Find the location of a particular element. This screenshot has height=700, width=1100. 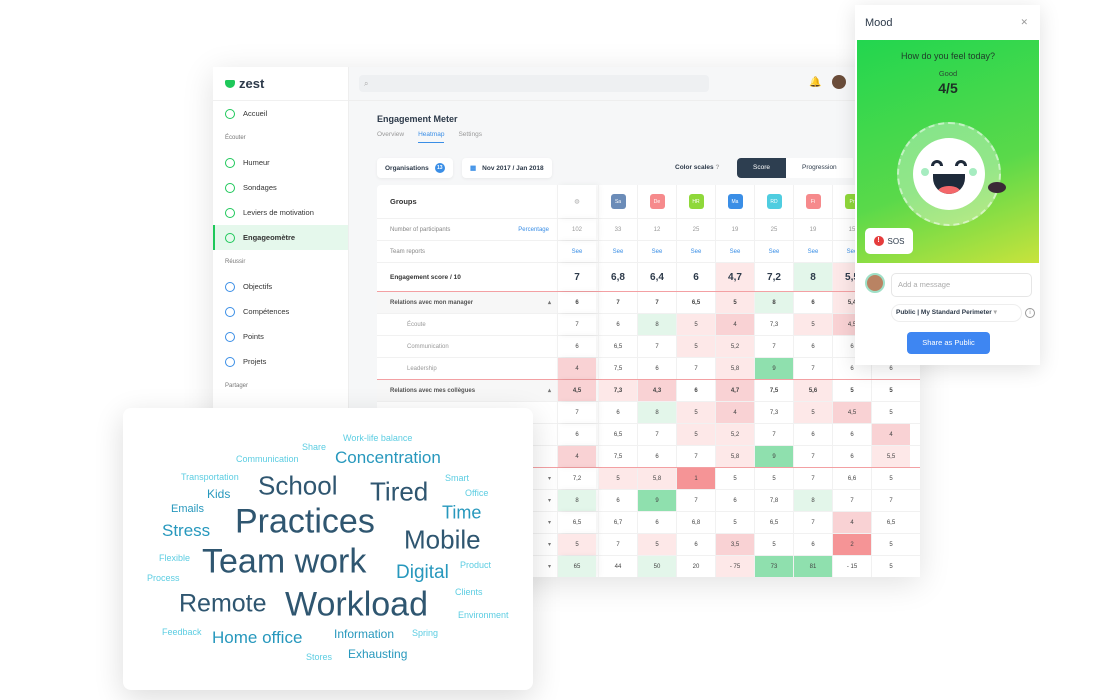

row-label: Groups is located at coordinates (403, 201).